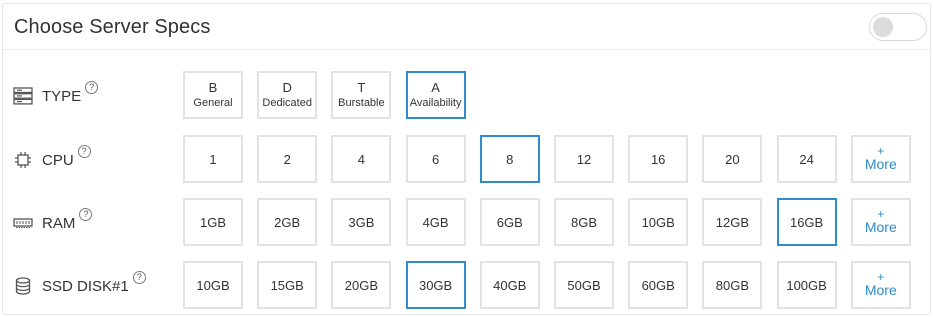 The image size is (933, 317). I want to click on disk-option-80gb: 80GB, so click(732, 285).